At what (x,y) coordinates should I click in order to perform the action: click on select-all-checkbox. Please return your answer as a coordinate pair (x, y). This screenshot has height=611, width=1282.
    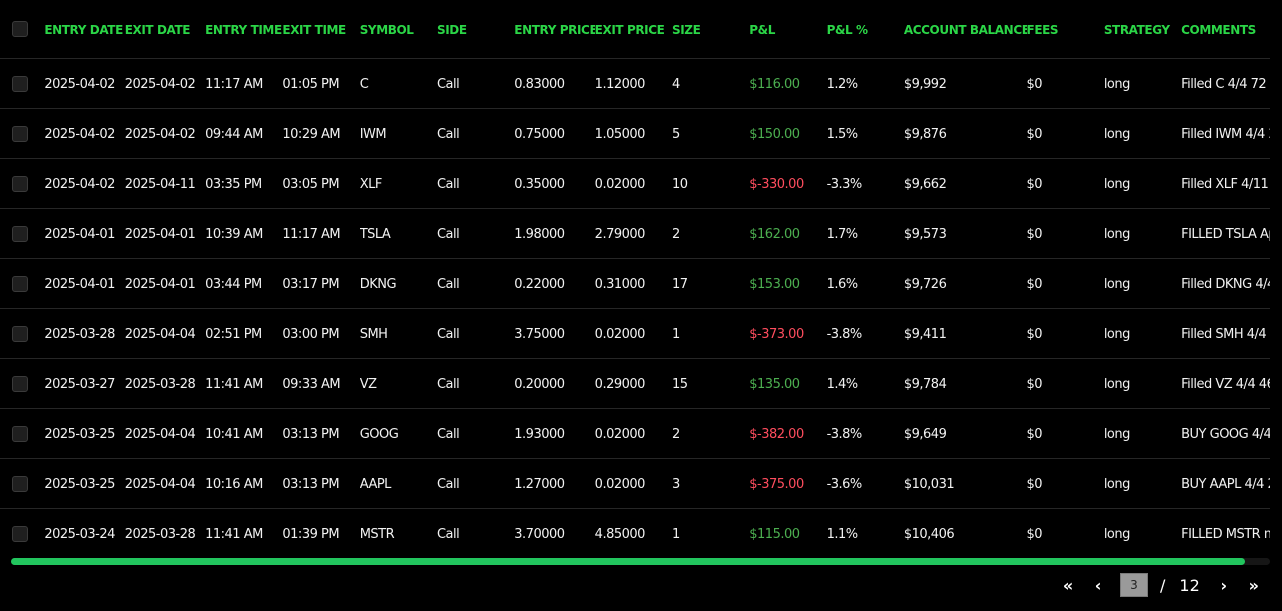
    Looking at the image, I should click on (20, 29).